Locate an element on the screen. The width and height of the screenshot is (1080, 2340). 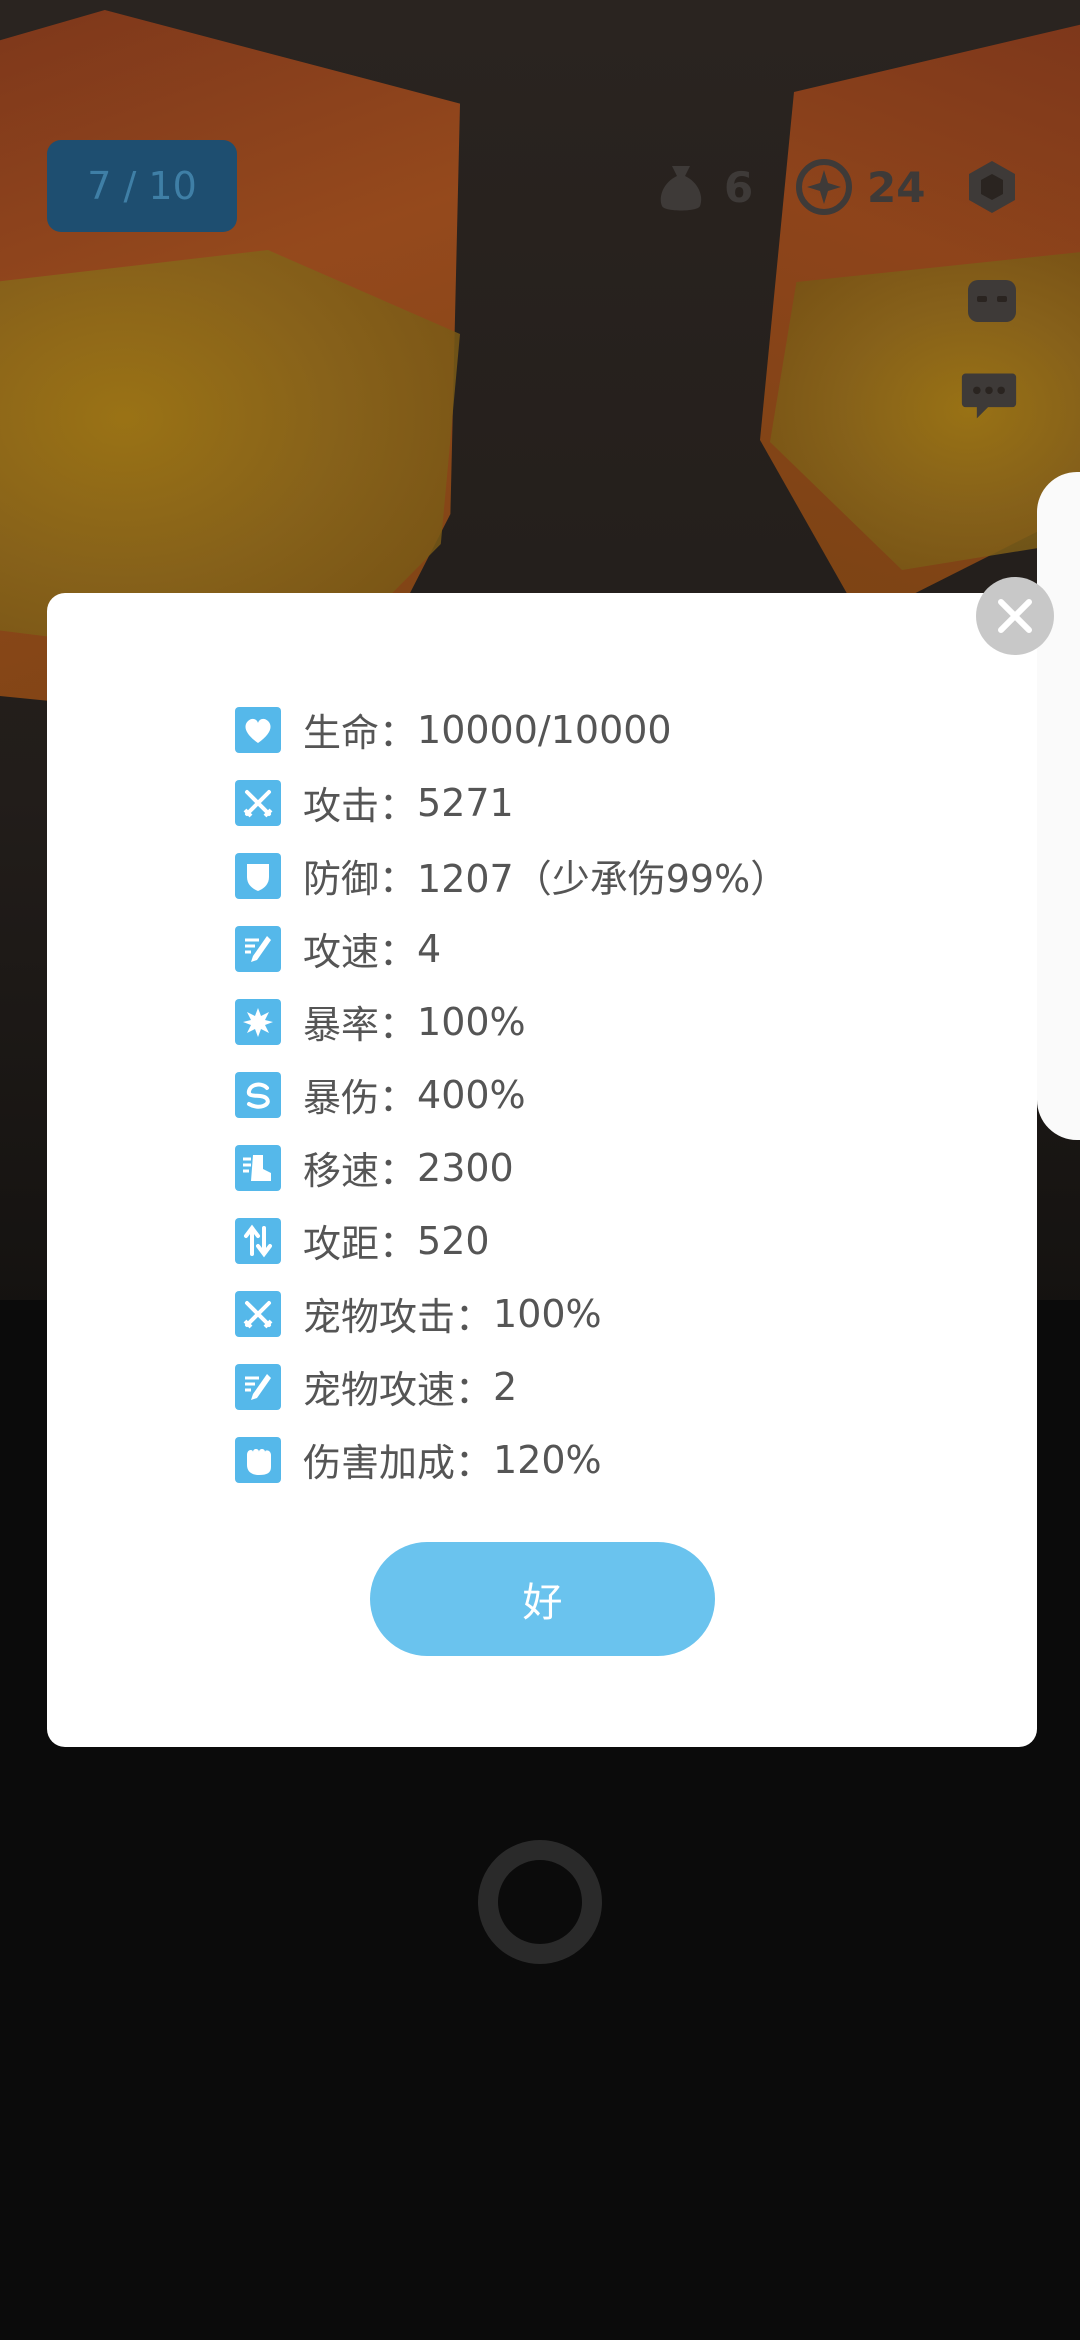
swirl-icon is located at coordinates (258, 1094).